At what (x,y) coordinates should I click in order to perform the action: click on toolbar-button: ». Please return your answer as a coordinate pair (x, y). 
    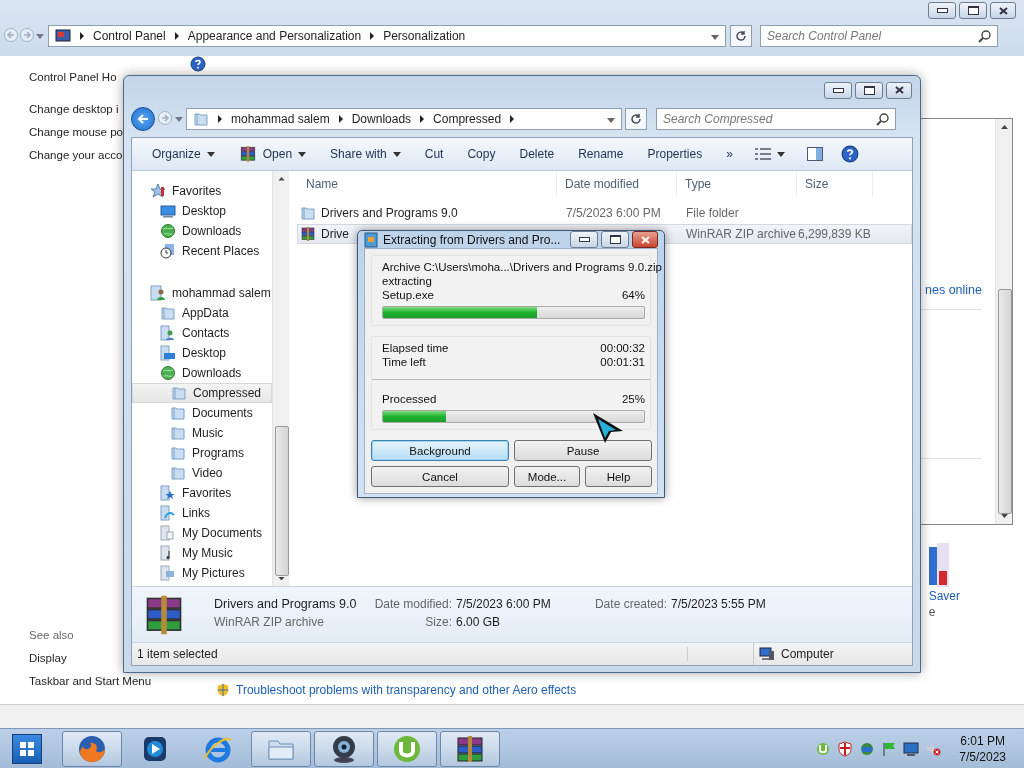
    Looking at the image, I should click on (729, 154).